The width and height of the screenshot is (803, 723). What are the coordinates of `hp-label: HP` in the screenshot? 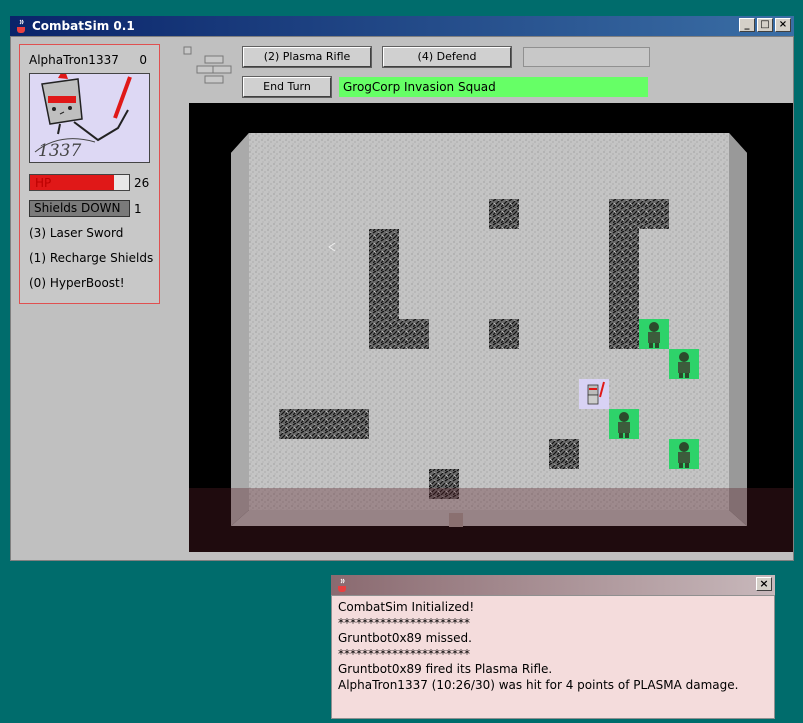 It's located at (43, 183).